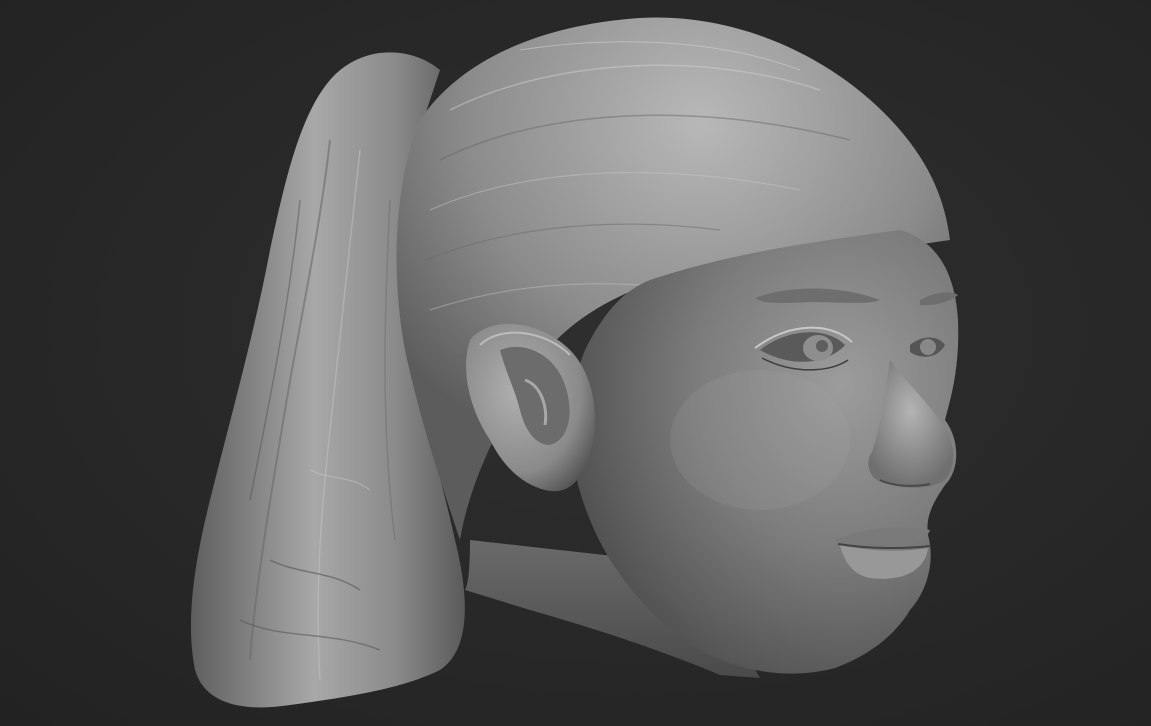  Describe the element at coordinates (530, 407) in the screenshot. I see `ear` at that location.